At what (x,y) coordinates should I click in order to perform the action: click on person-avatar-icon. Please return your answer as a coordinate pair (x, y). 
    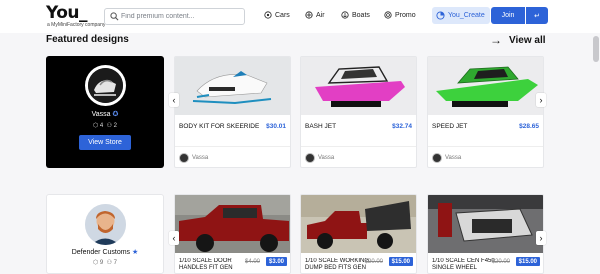
    Looking at the image, I should click on (105, 224).